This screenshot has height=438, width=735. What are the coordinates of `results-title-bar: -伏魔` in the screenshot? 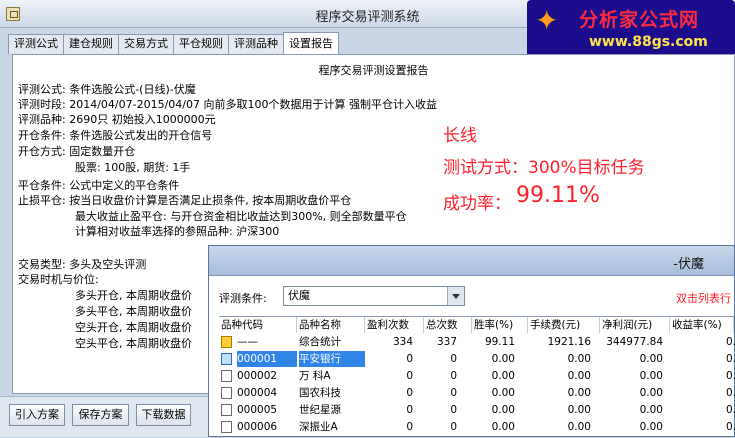 It's located at (471, 261).